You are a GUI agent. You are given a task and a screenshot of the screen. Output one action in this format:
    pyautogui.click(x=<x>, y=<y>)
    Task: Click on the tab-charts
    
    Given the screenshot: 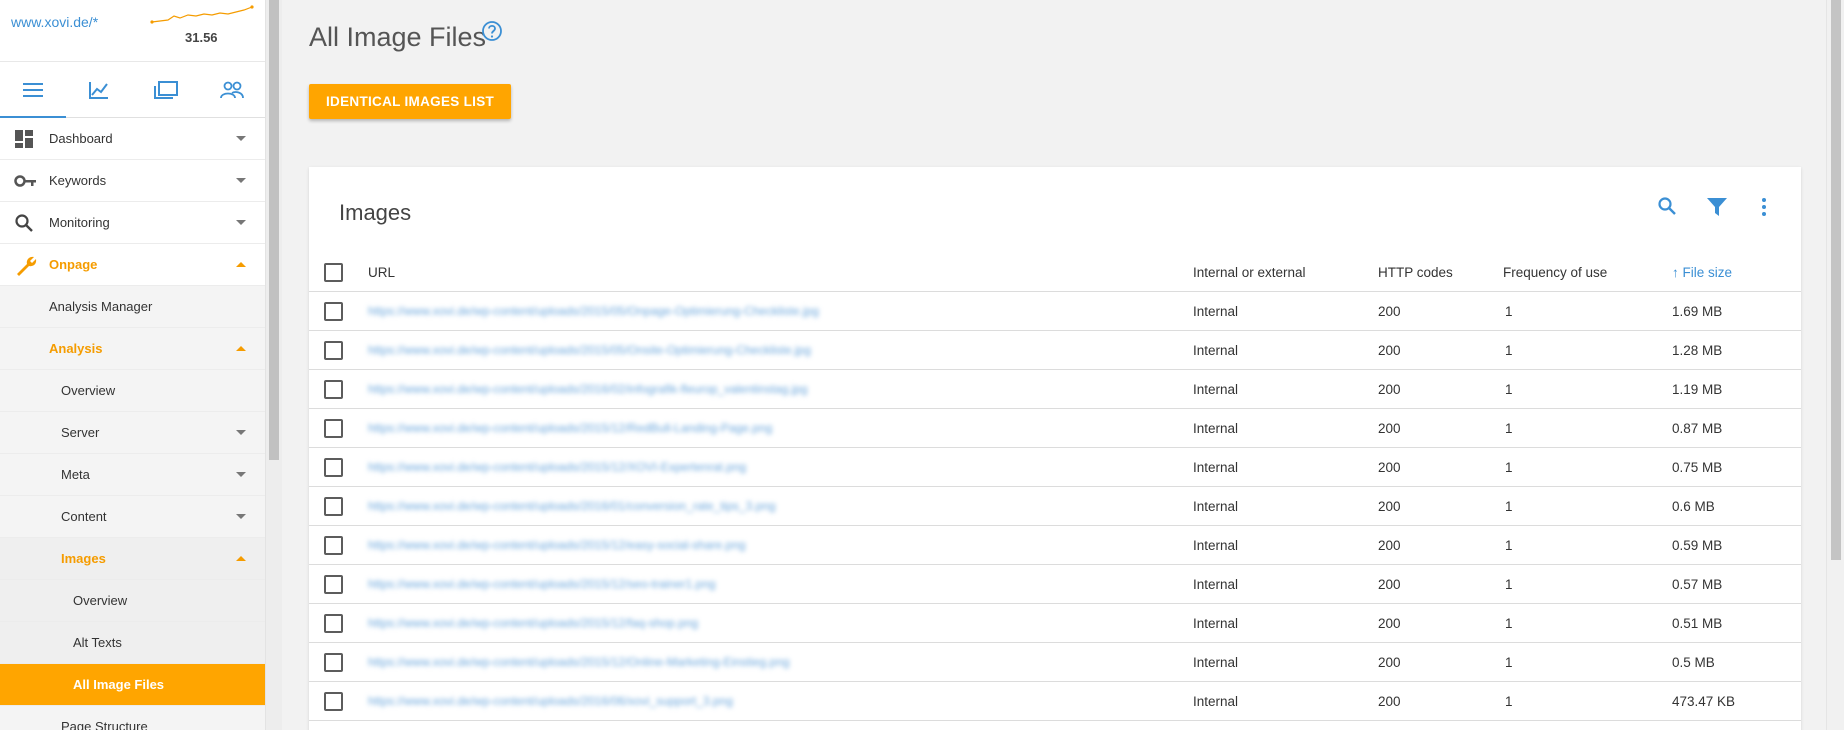 What is the action you would take?
    pyautogui.click(x=99, y=89)
    